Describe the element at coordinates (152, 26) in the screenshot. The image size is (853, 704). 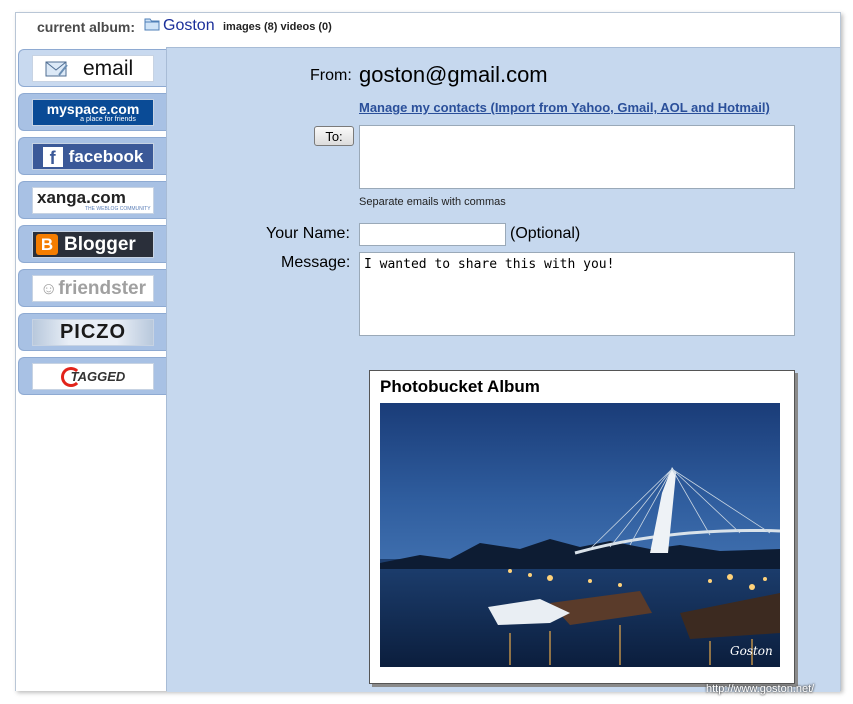
I see `folder-icon` at that location.